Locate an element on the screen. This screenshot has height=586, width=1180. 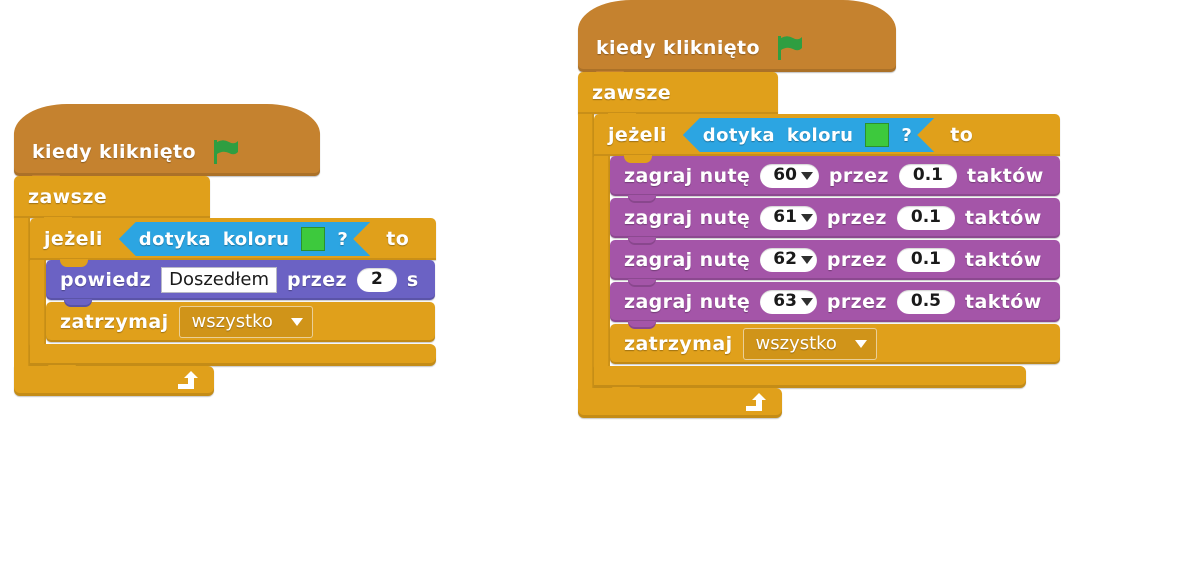
forever-body: jeżeli dotyka koloru ? to is located at coordinates (225, 295).